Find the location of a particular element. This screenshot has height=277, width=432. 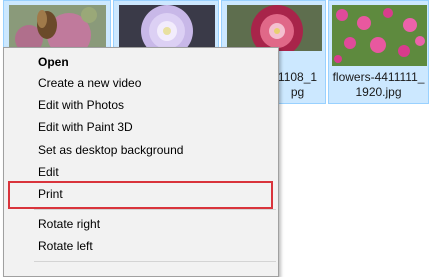

menu-item-edit: Edit is located at coordinates (141, 172).